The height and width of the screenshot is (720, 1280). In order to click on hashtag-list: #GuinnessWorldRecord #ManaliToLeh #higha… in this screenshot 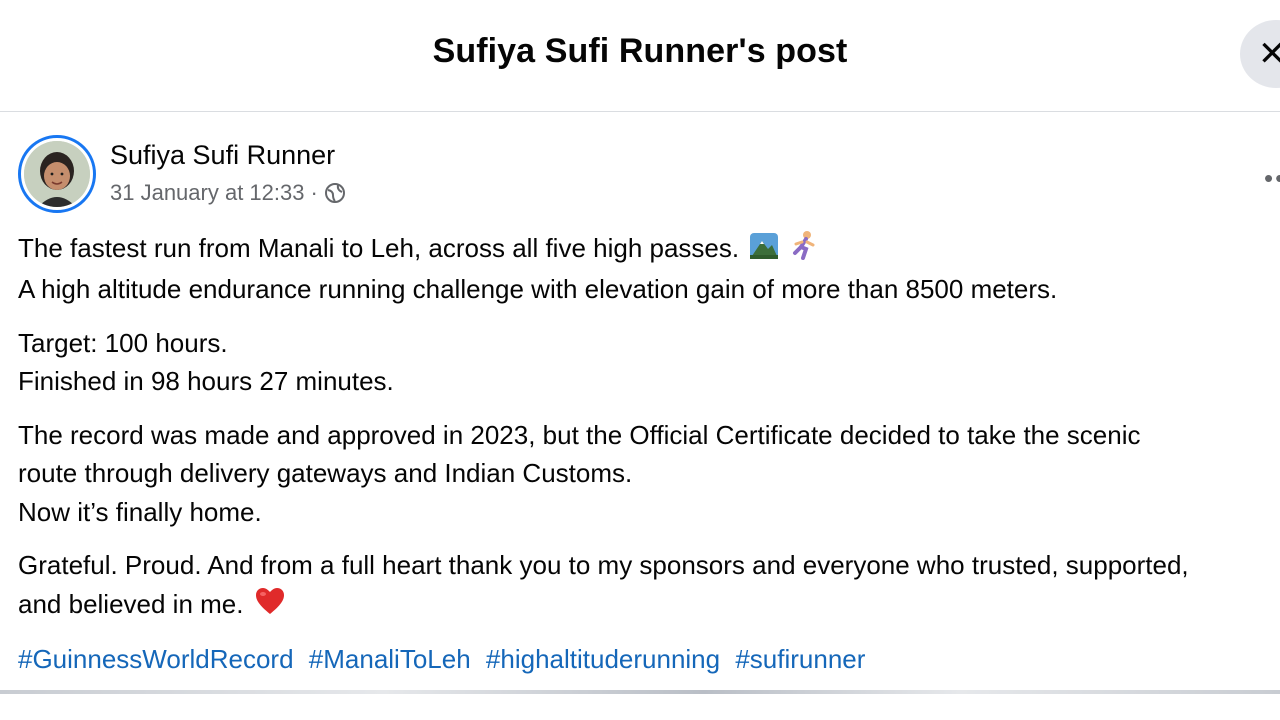, I will do `click(649, 659)`.